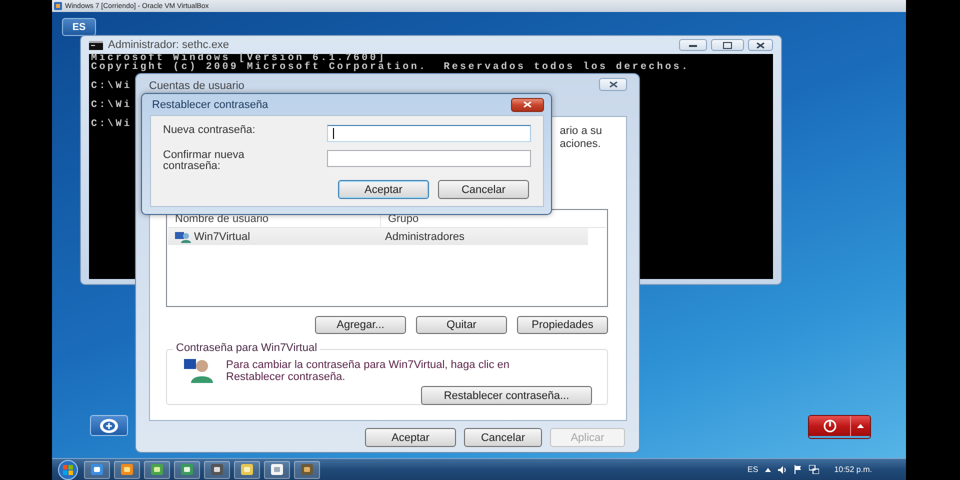 The height and width of the screenshot is (480, 960). Describe the element at coordinates (274, 219) in the screenshot. I see `column-header: Nombre de usuario` at that location.